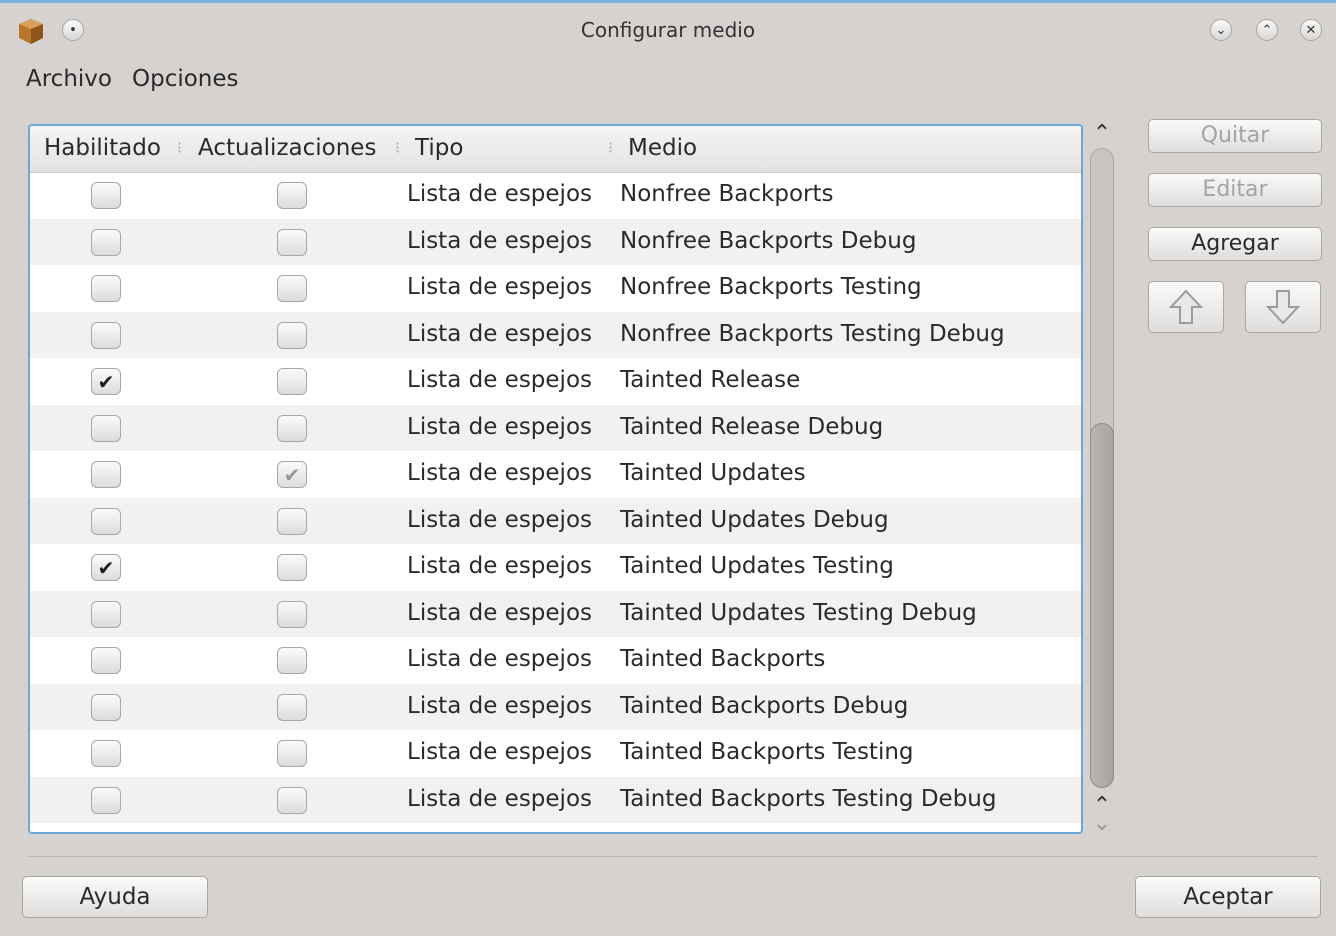 The width and height of the screenshot is (1336, 936). I want to click on column-header-actualizaciones: Actualizaciones, so click(287, 148).